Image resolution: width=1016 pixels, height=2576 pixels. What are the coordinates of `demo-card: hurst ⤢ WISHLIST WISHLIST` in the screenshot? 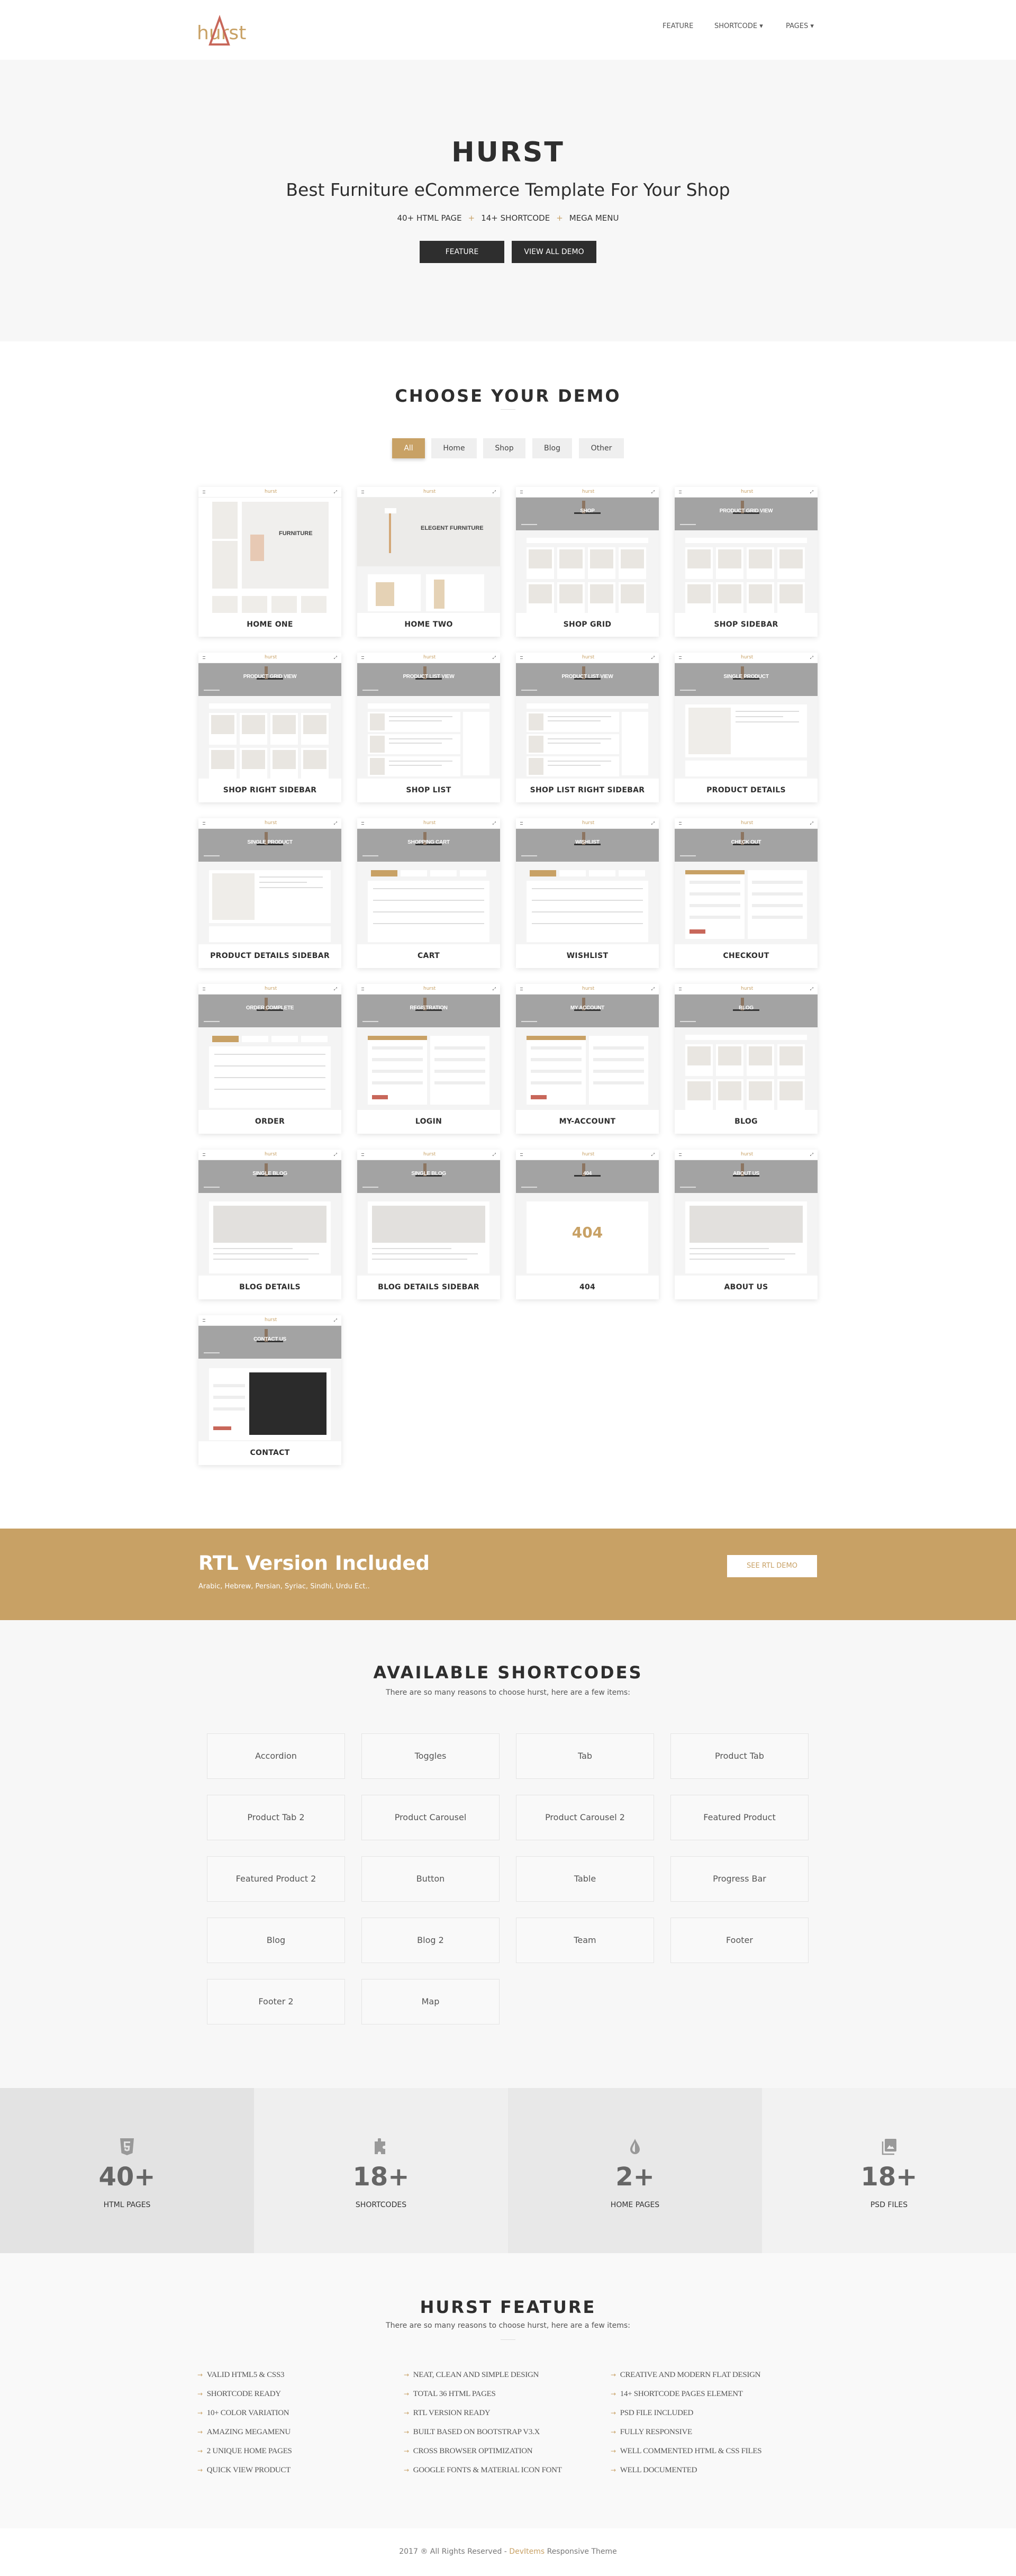 It's located at (587, 893).